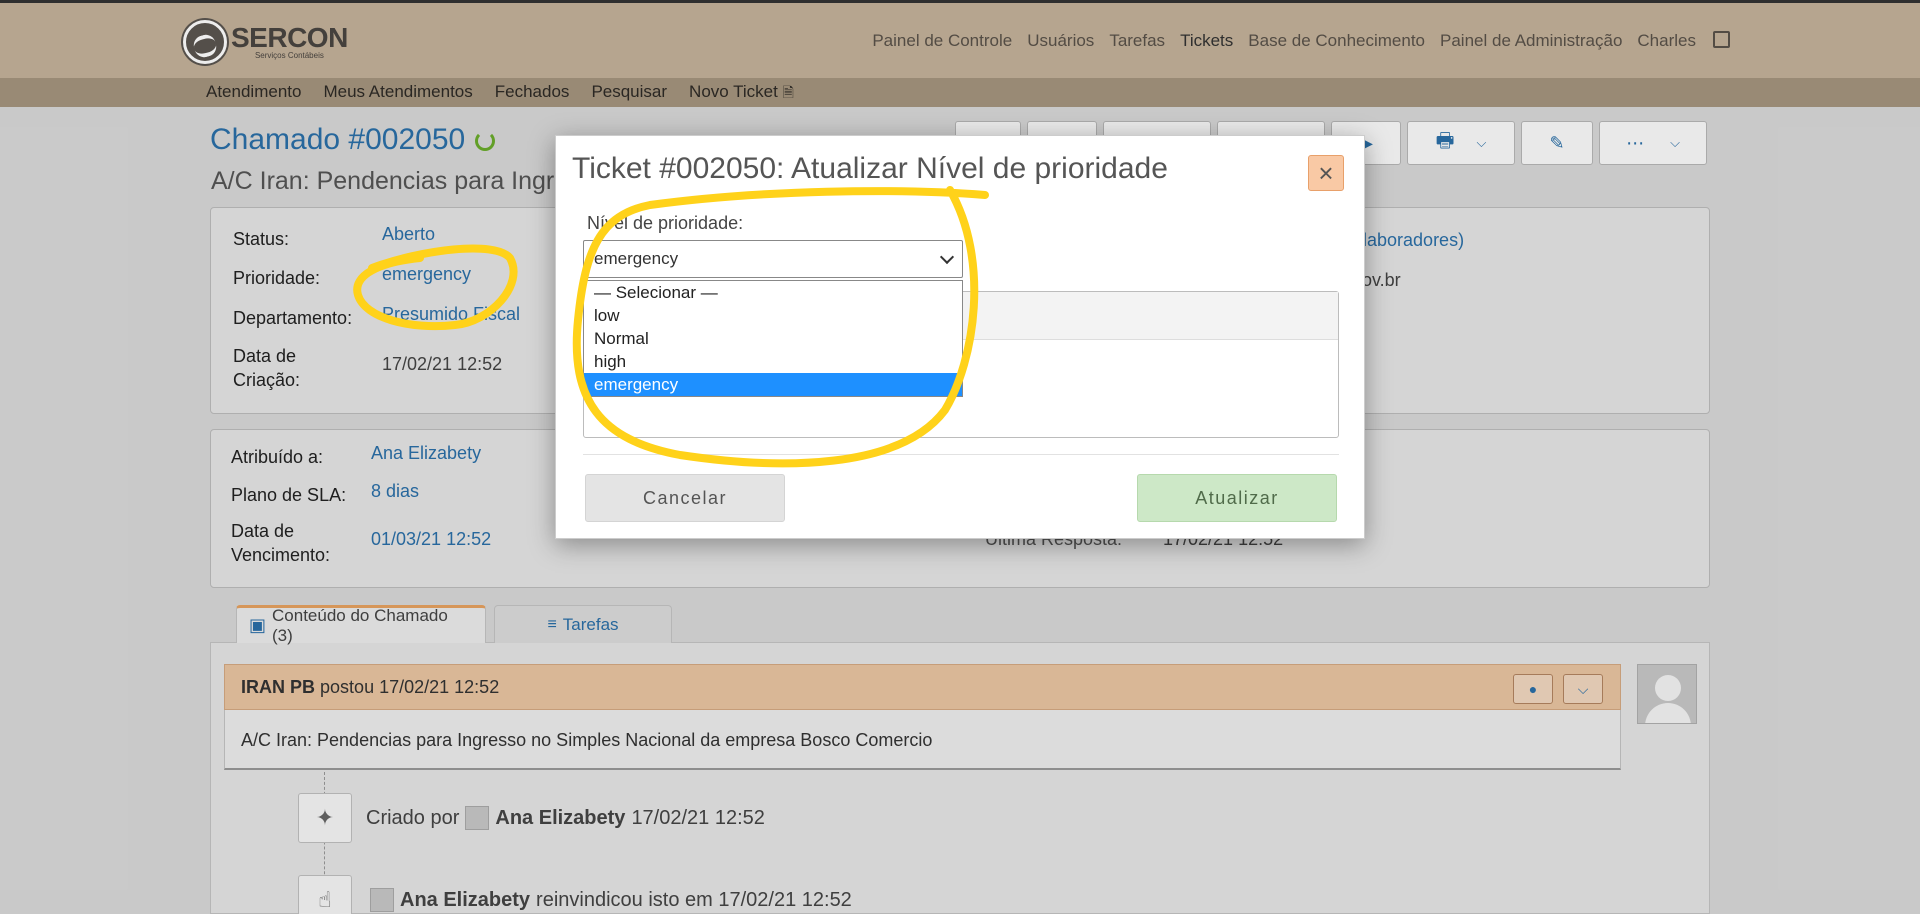 This screenshot has height=914, width=1920. What do you see at coordinates (947, 257) in the screenshot?
I see `chevron-down-icon` at bounding box center [947, 257].